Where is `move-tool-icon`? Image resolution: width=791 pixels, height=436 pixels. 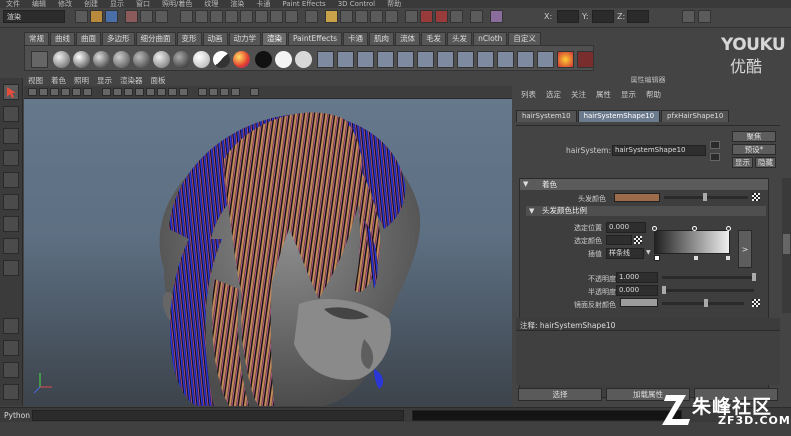
move-tool-icon is located at coordinates (11, 158).